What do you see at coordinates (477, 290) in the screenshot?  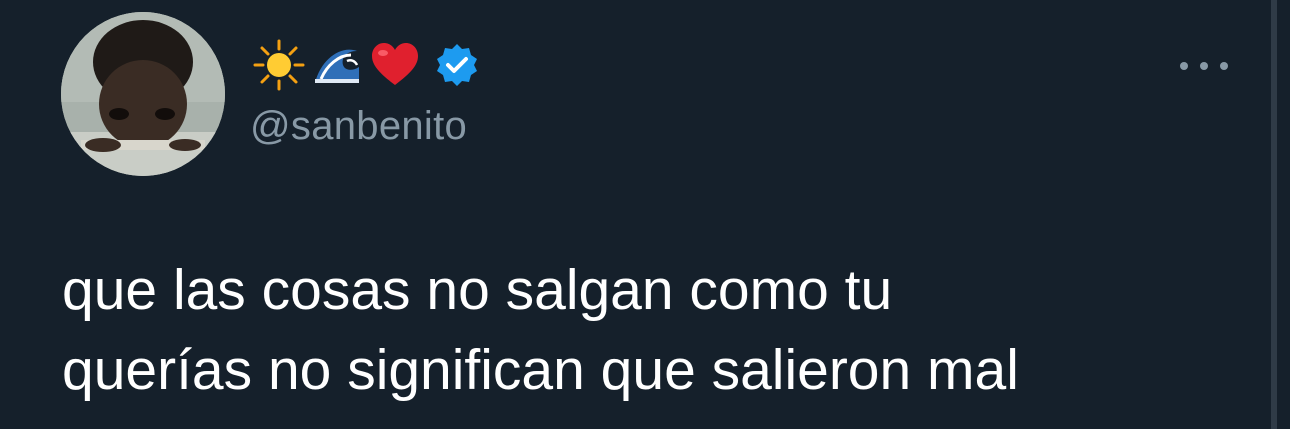 I see `tweet-text-line: que las cosas no salgan como tu` at bounding box center [477, 290].